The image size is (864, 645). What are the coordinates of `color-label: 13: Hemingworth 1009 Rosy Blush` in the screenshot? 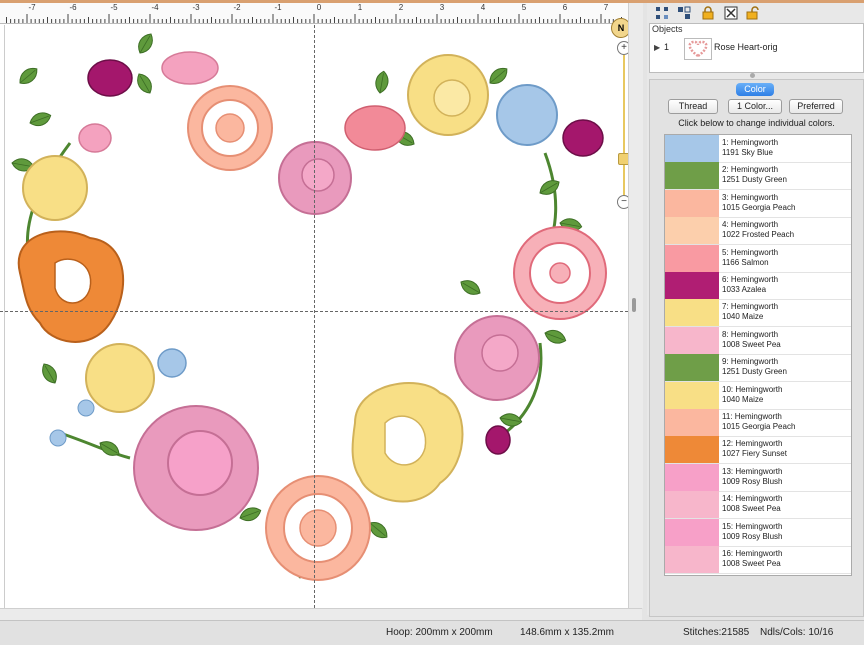 It's located at (752, 477).